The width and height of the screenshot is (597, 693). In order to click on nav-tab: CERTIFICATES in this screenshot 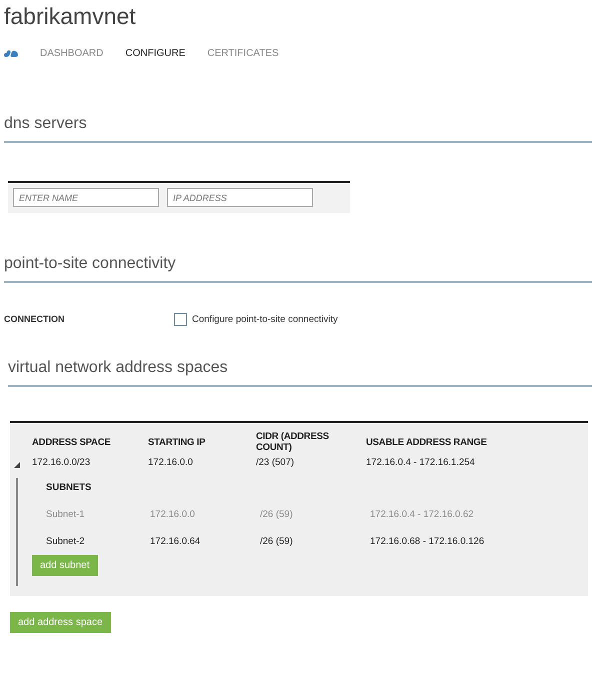, I will do `click(243, 53)`.